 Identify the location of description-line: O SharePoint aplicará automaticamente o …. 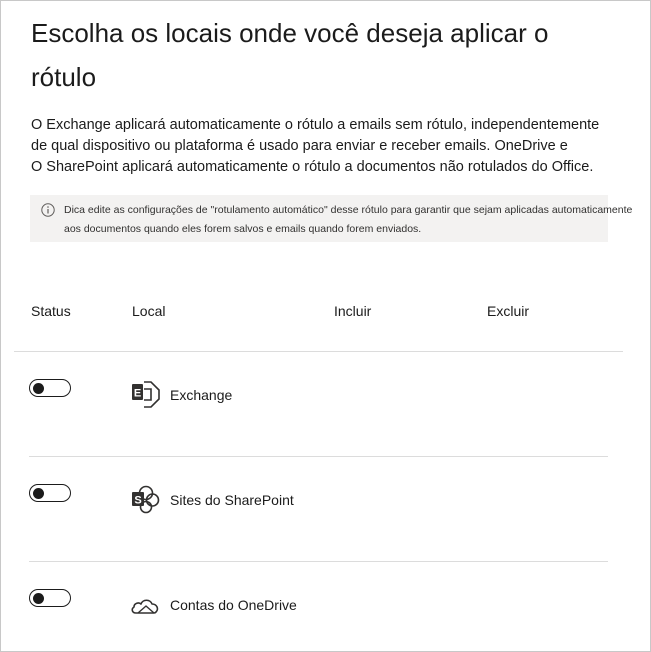
(312, 167).